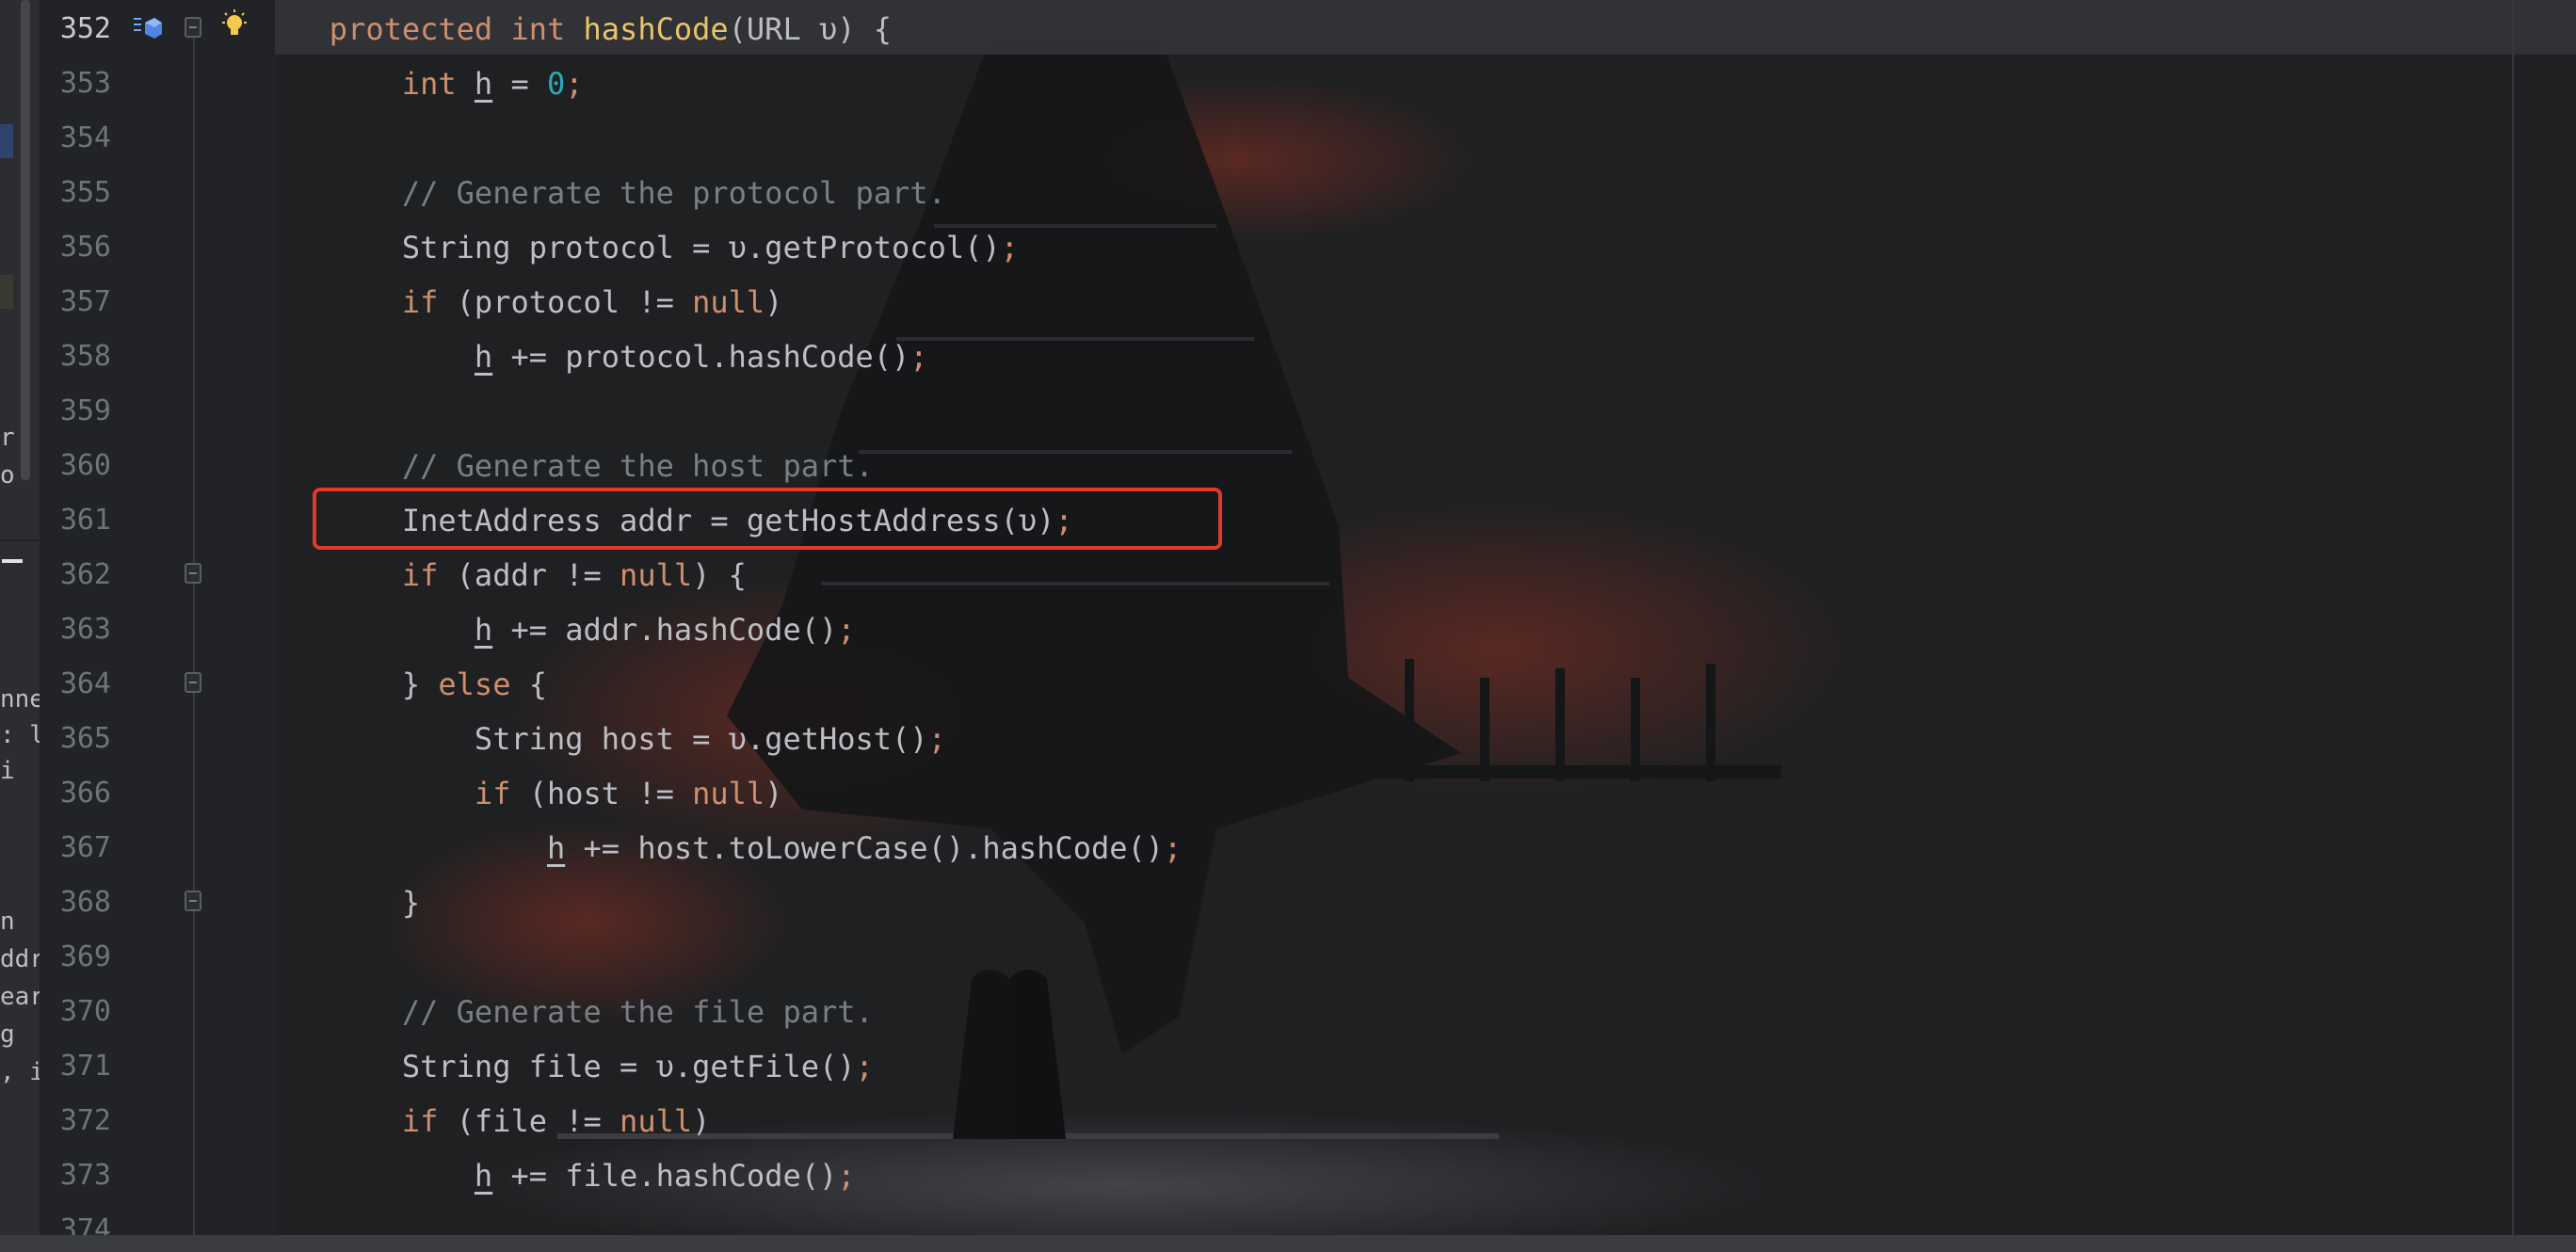 The height and width of the screenshot is (1252, 2576). What do you see at coordinates (77, 684) in the screenshot?
I see `line-number: 364` at bounding box center [77, 684].